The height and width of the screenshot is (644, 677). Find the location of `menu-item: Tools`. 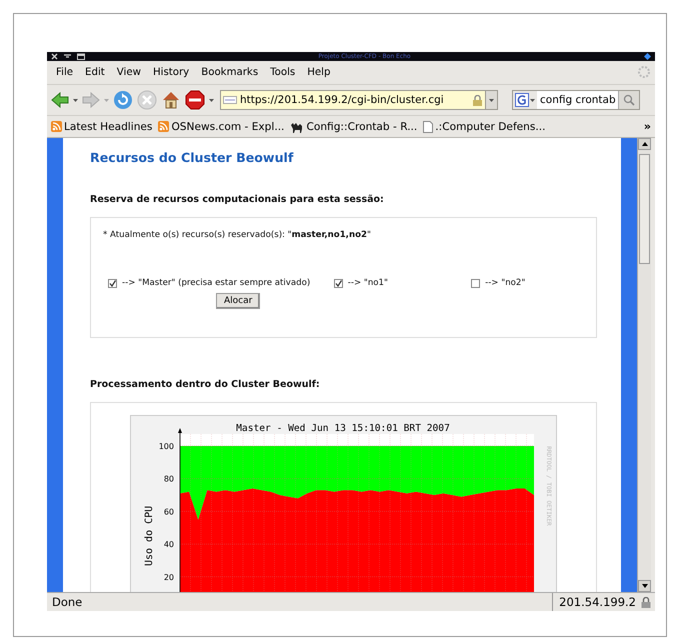

menu-item: Tools is located at coordinates (283, 72).